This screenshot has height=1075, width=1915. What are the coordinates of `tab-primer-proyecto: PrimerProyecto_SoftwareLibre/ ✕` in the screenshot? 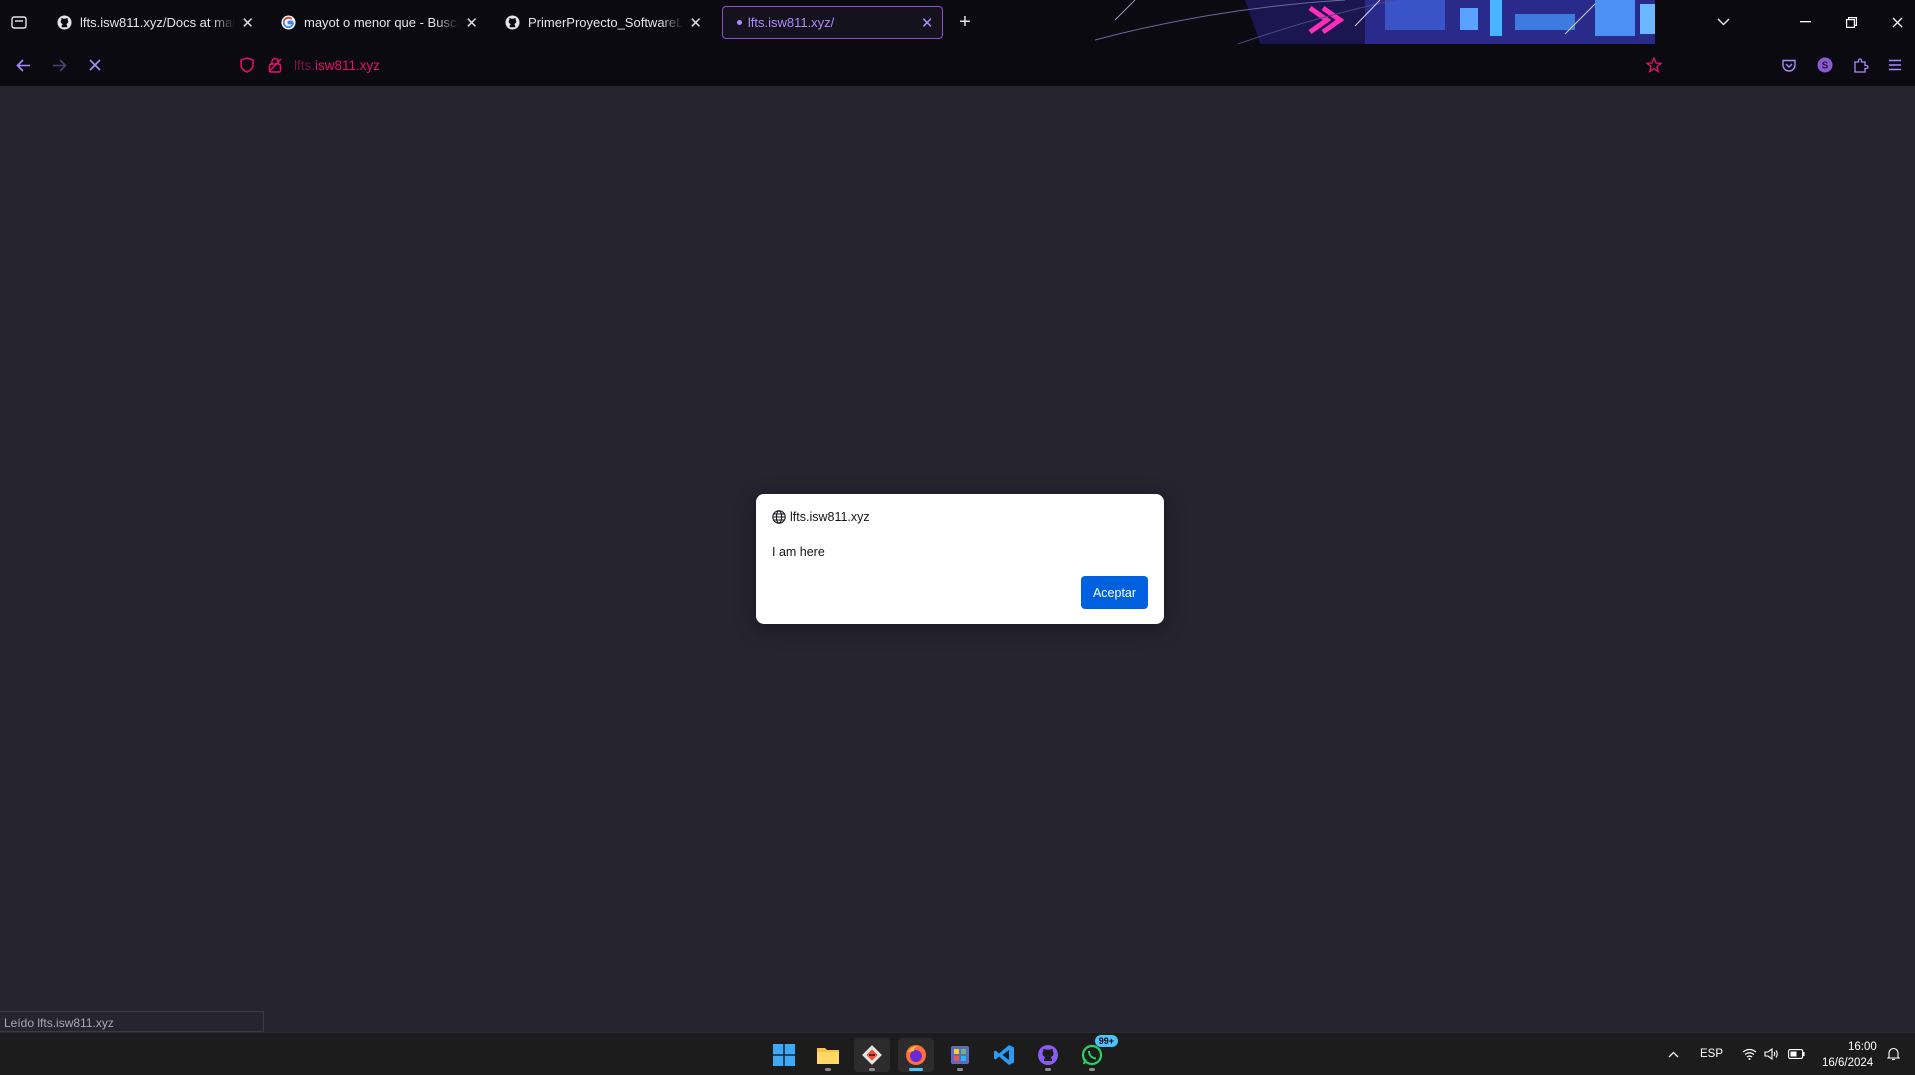 It's located at (602, 22).